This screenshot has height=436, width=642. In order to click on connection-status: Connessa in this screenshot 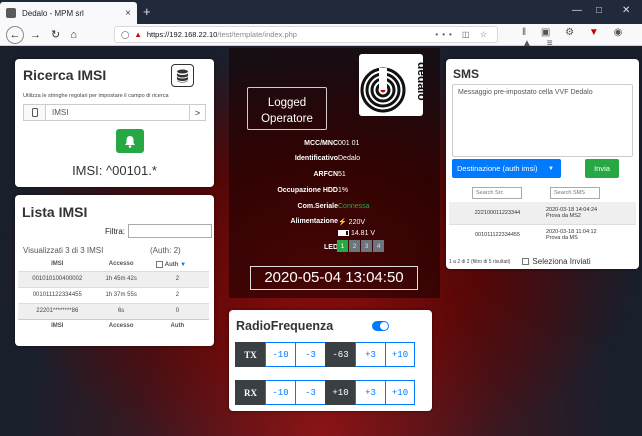, I will do `click(354, 206)`.